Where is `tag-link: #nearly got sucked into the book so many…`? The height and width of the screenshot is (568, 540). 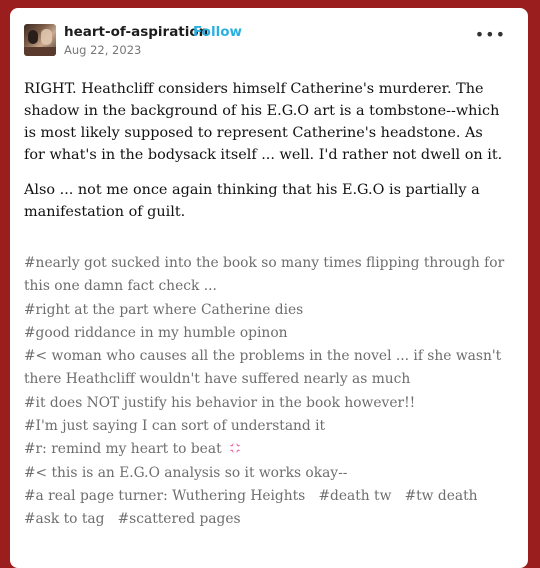 tag-link: #nearly got sucked into the book so many… is located at coordinates (264, 274).